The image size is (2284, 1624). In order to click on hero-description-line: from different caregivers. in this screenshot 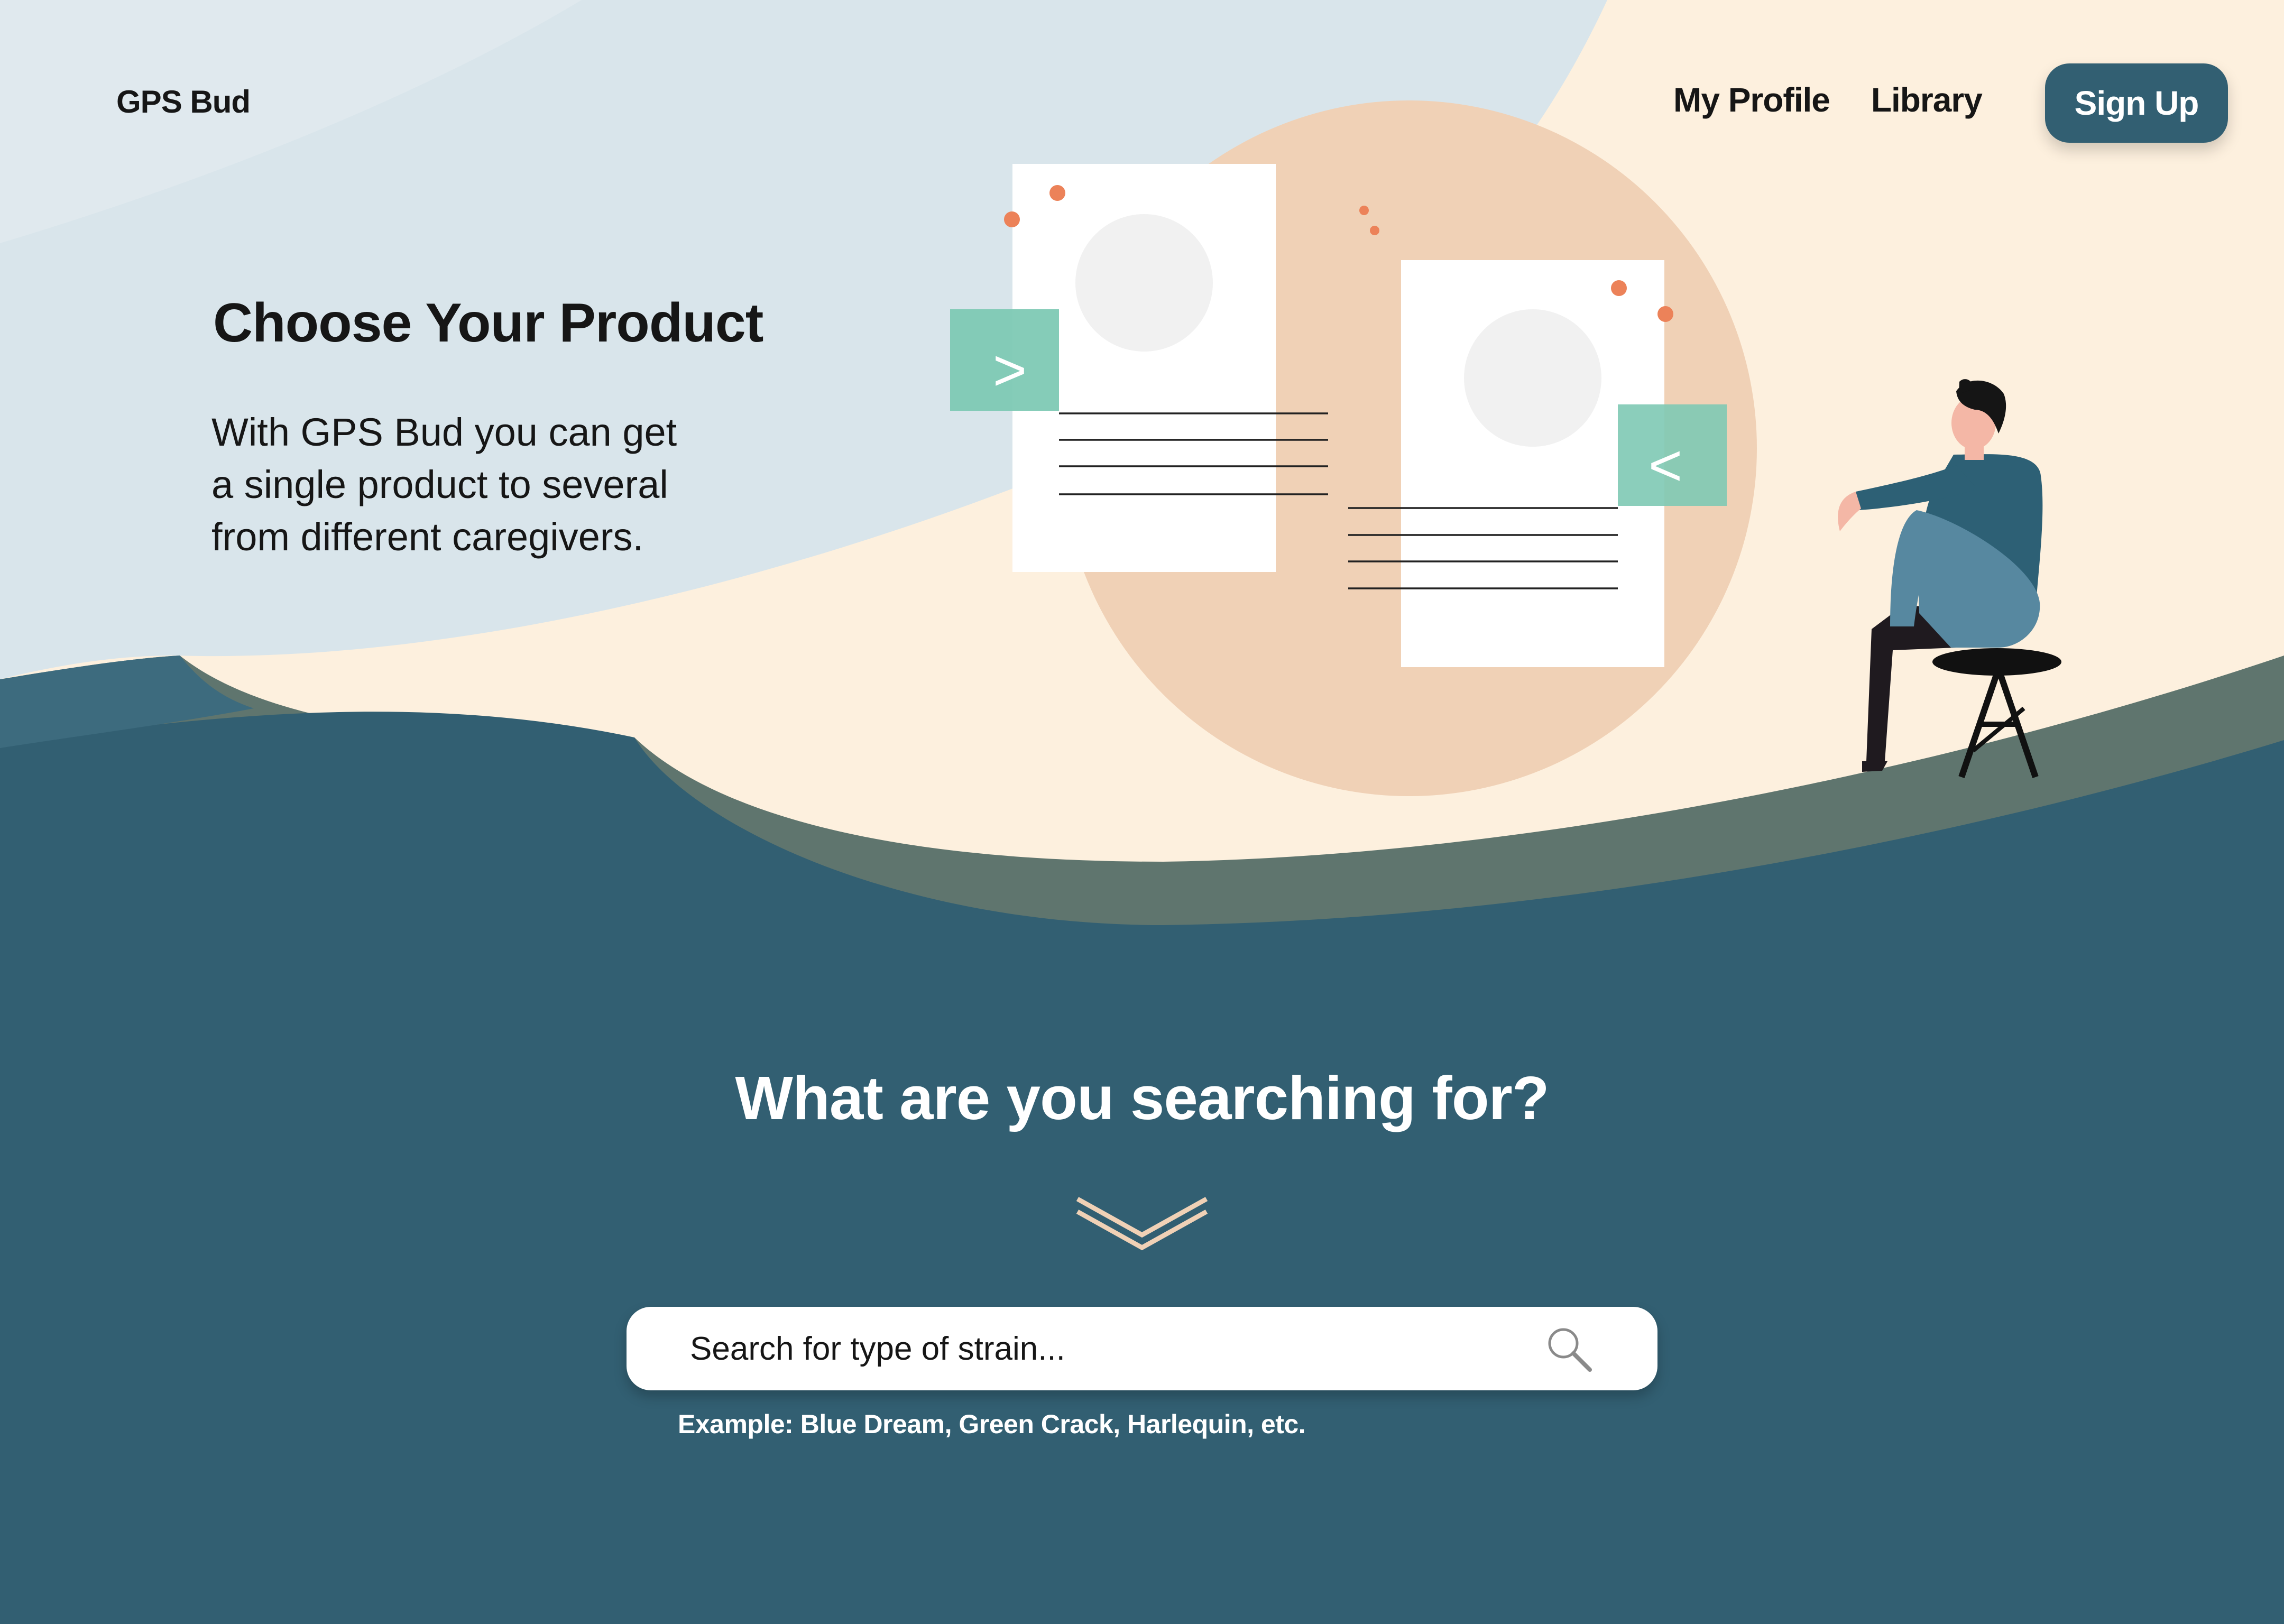, I will do `click(427, 537)`.